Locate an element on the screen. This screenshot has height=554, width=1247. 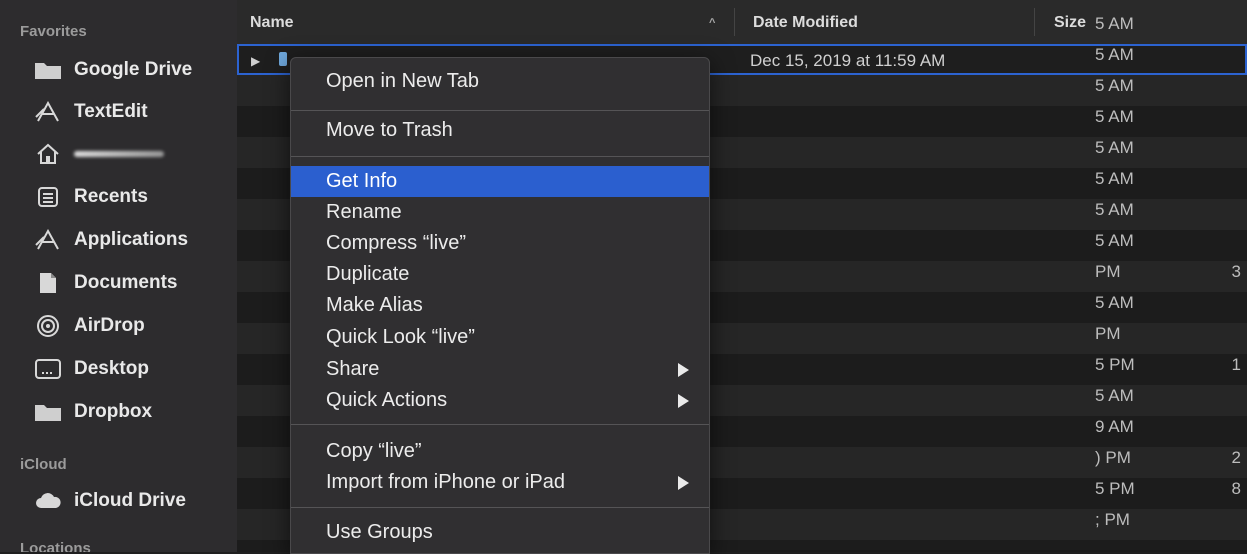
time-text: ; PM is located at coordinates (1112, 519).